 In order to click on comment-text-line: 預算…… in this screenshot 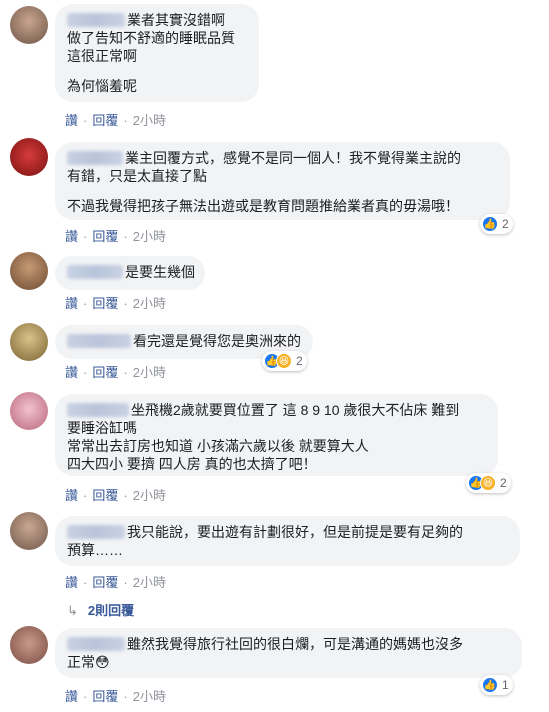, I will do `click(95, 550)`.